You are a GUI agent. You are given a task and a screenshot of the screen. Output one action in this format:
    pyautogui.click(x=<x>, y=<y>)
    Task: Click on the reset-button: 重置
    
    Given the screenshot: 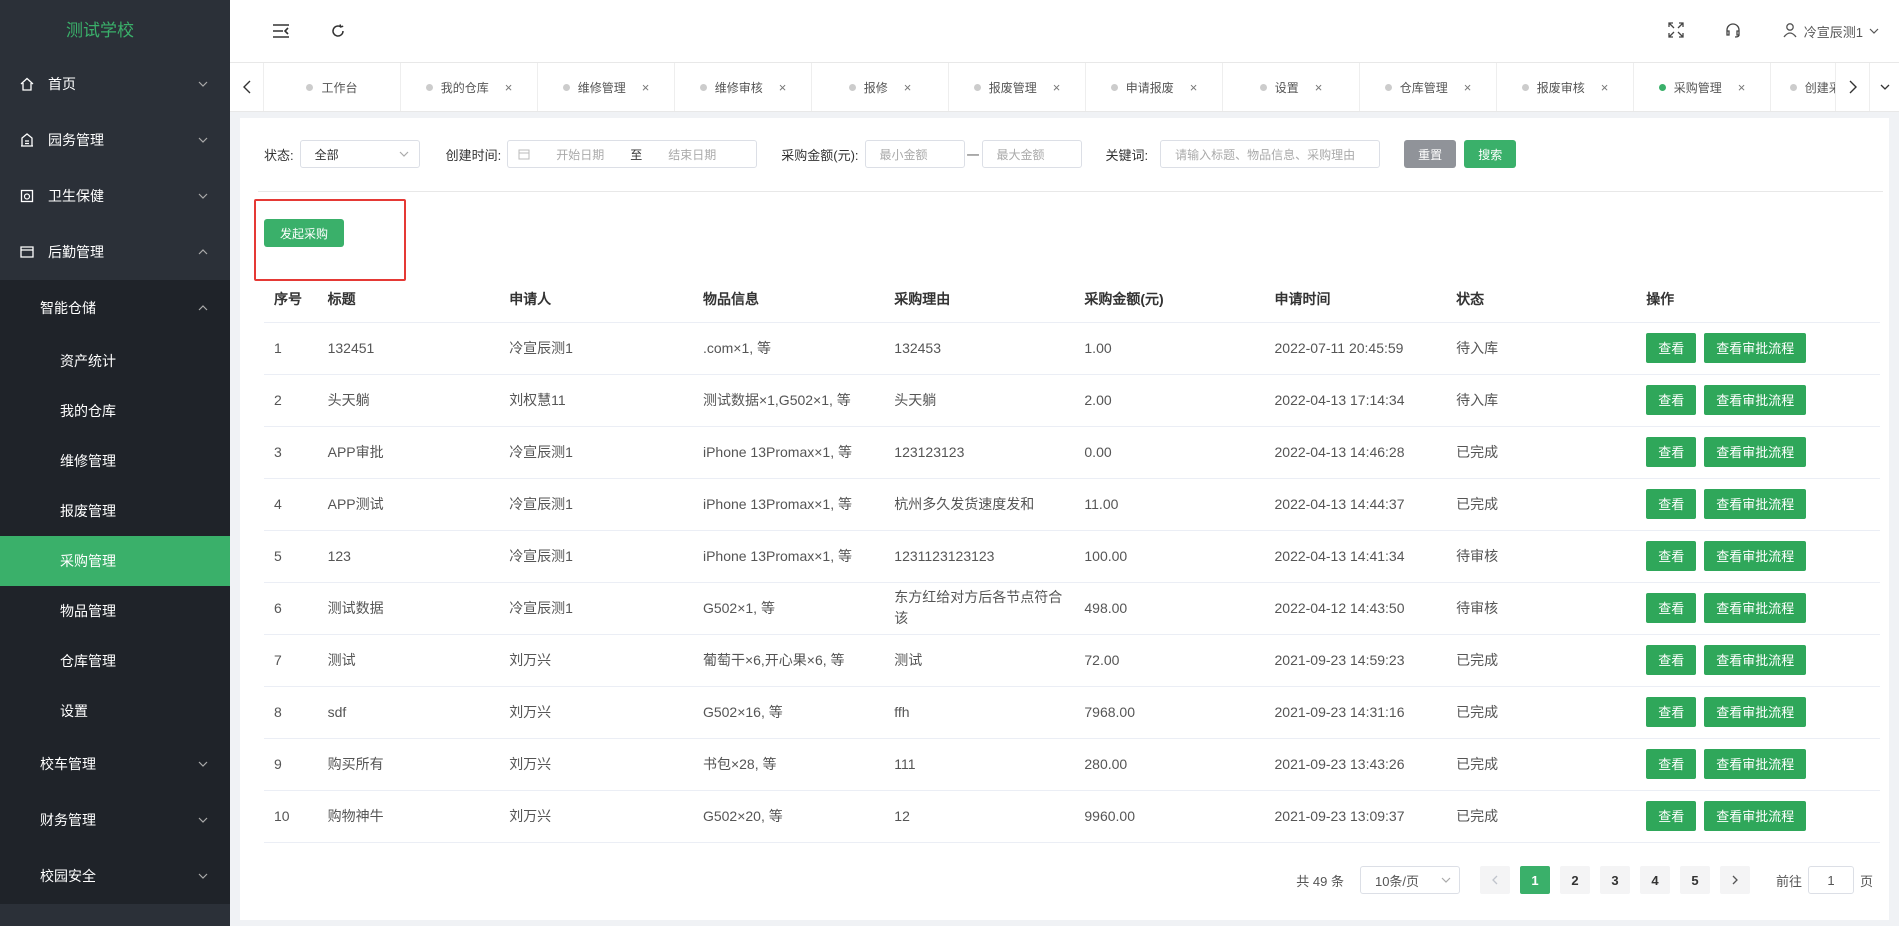 What is the action you would take?
    pyautogui.click(x=1430, y=154)
    